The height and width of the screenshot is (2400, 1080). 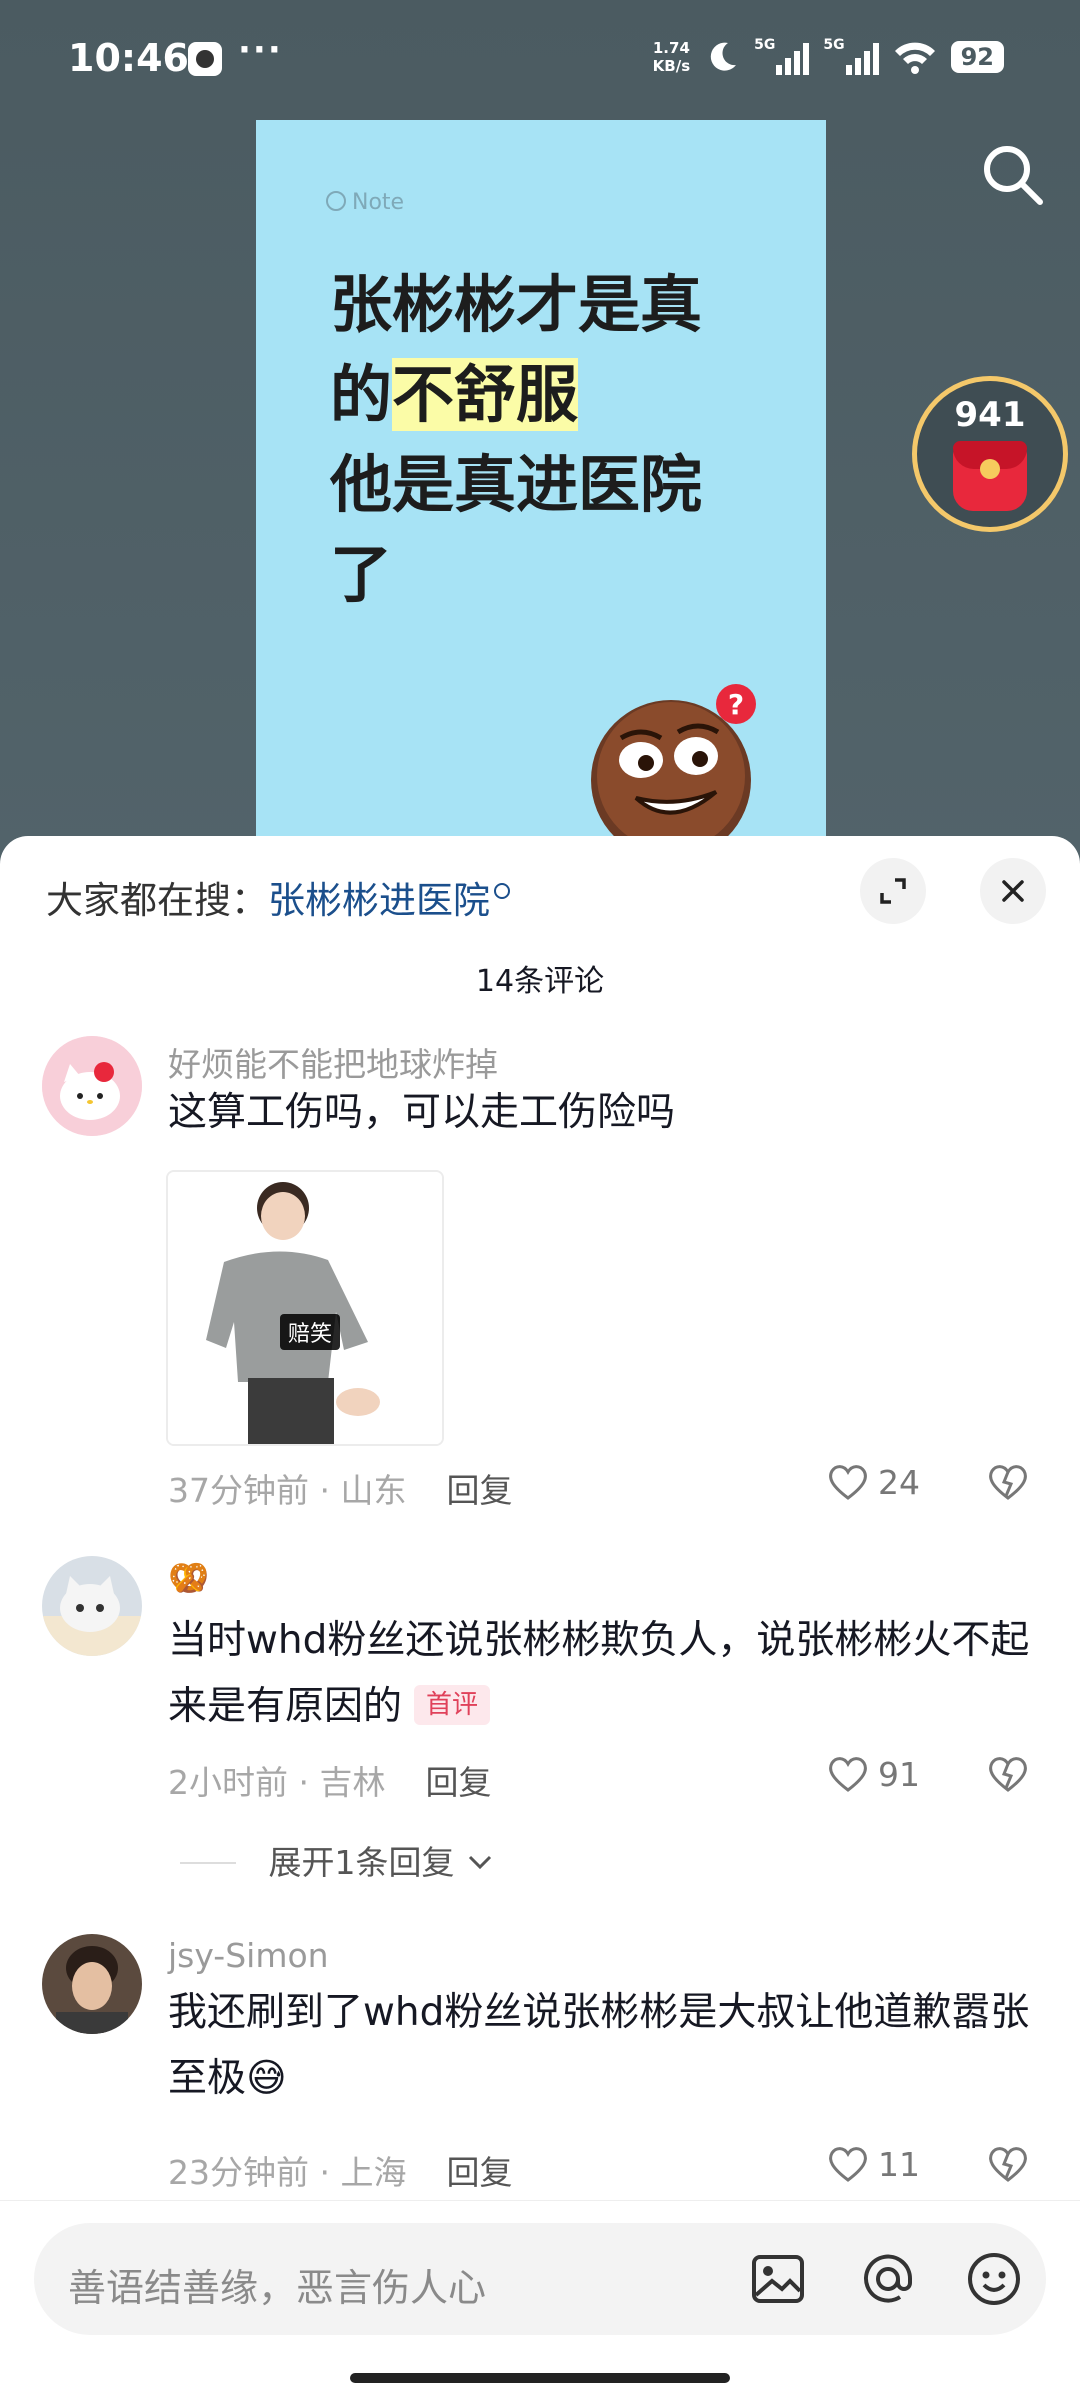 I want to click on comment-time: 37分钟前, so click(x=238, y=1490).